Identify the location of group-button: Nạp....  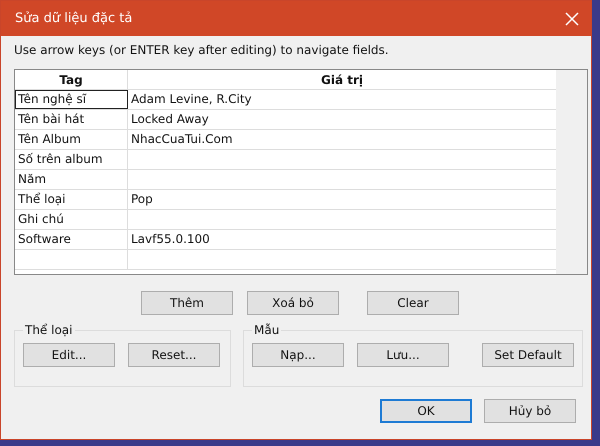
(298, 355).